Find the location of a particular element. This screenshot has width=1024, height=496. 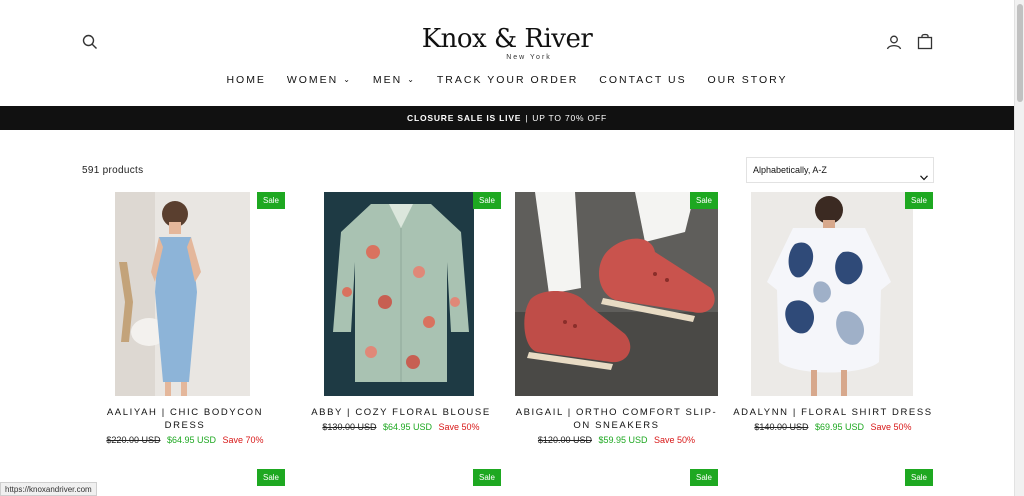

nav-our-story-label: OUR STORY is located at coordinates (747, 80).